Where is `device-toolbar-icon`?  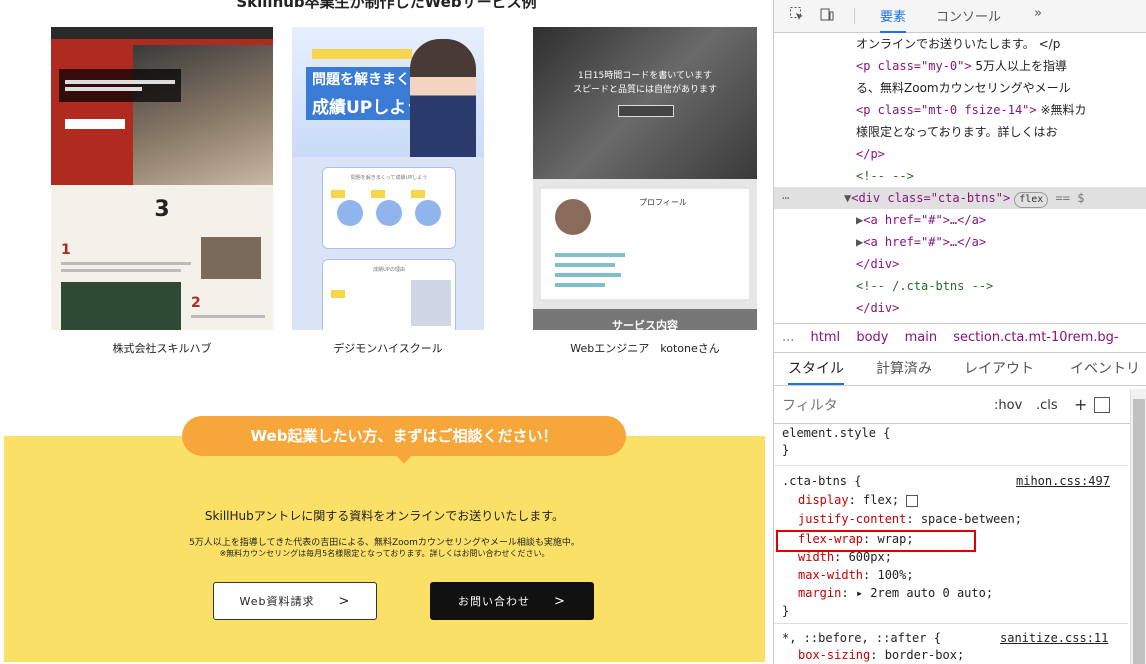
device-toolbar-icon is located at coordinates (827, 15).